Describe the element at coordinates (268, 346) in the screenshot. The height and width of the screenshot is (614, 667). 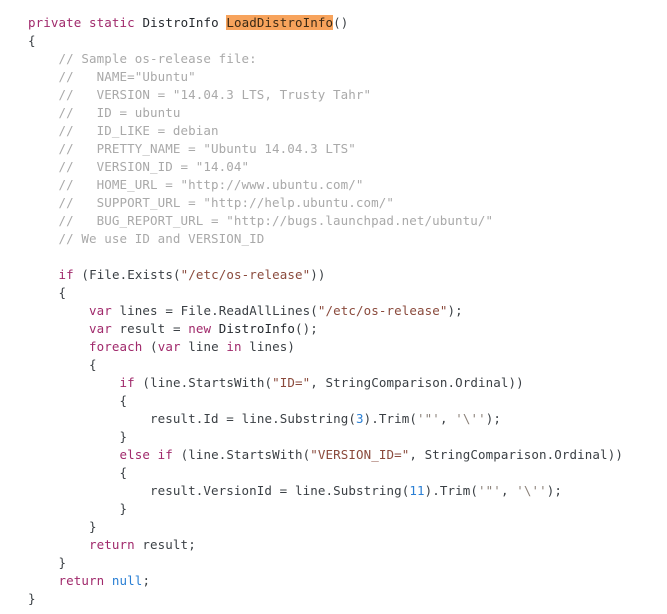
I see `code-identifier: lines` at that location.